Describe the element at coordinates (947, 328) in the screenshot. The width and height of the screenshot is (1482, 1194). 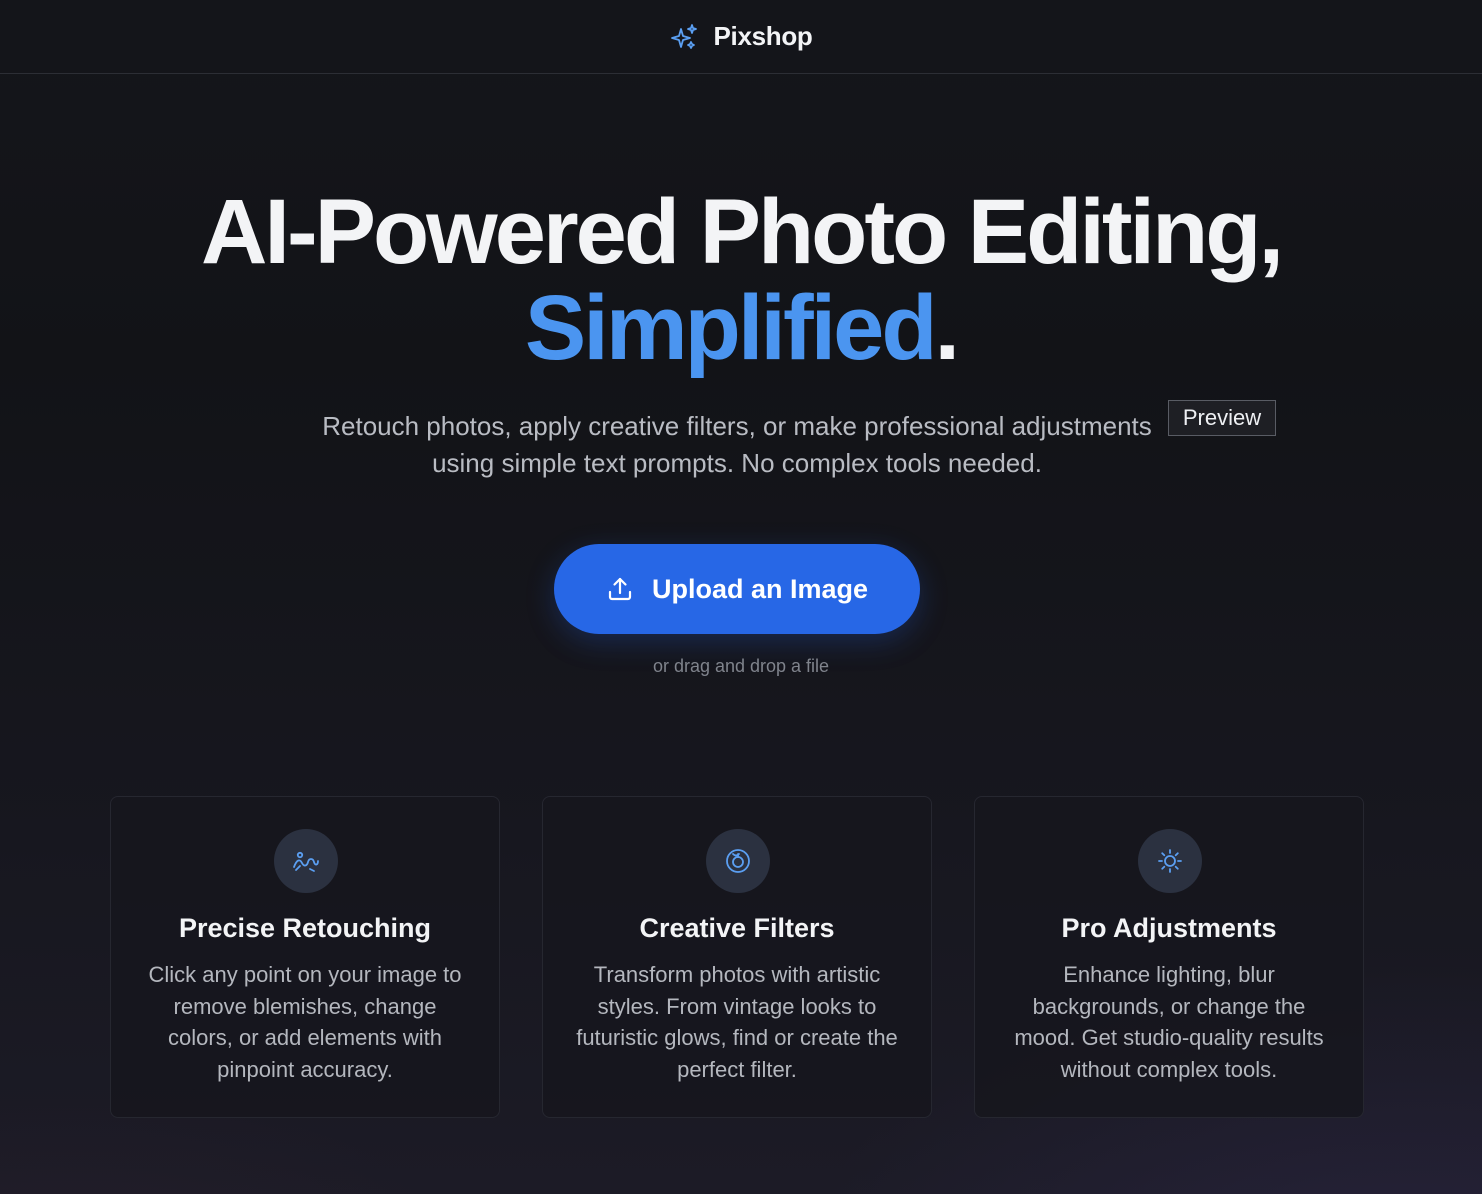
I see `hero-title-end: .` at that location.